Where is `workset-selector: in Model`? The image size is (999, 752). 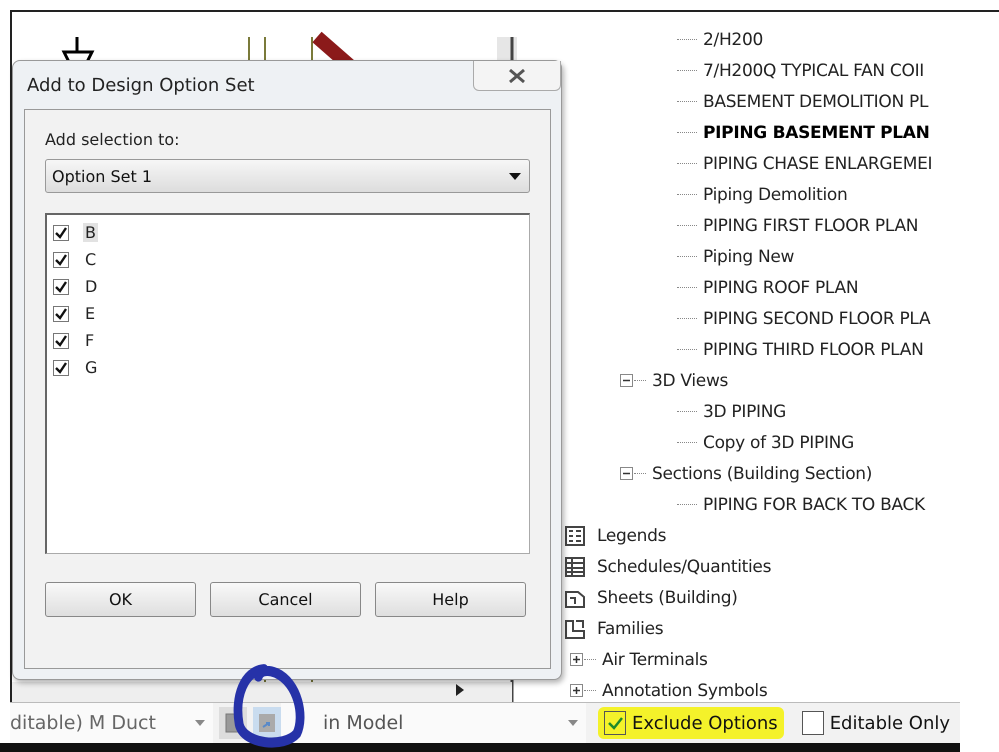
workset-selector: in Model is located at coordinates (433, 723).